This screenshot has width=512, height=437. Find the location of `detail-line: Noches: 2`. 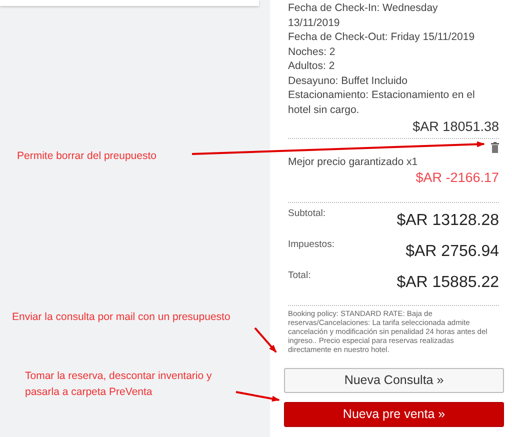

detail-line: Noches: 2 is located at coordinates (312, 51).